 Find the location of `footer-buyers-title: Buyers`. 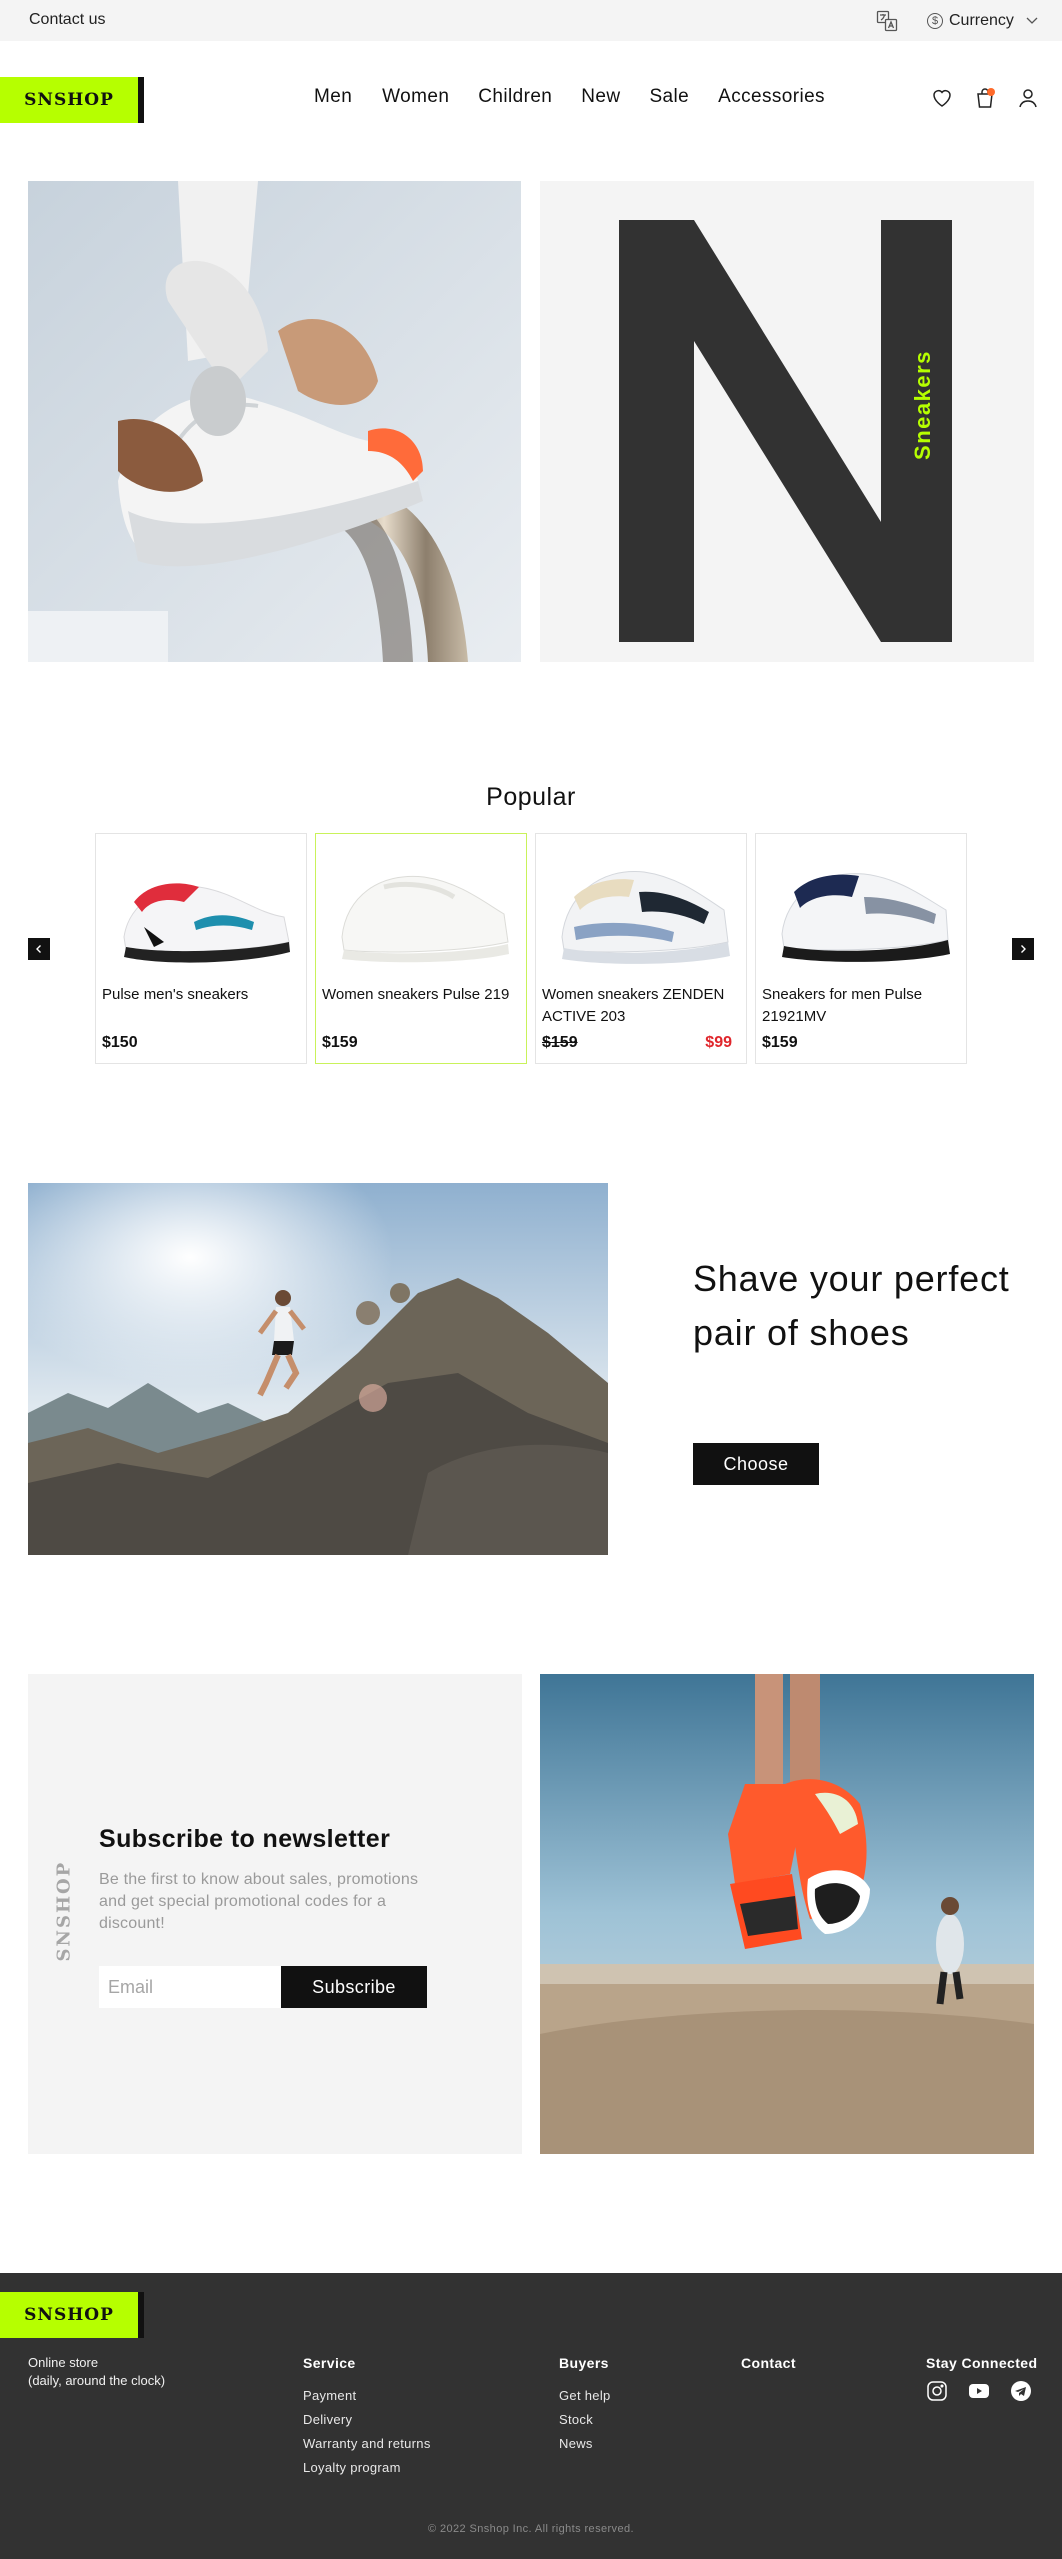

footer-buyers-title: Buyers is located at coordinates (584, 2363).